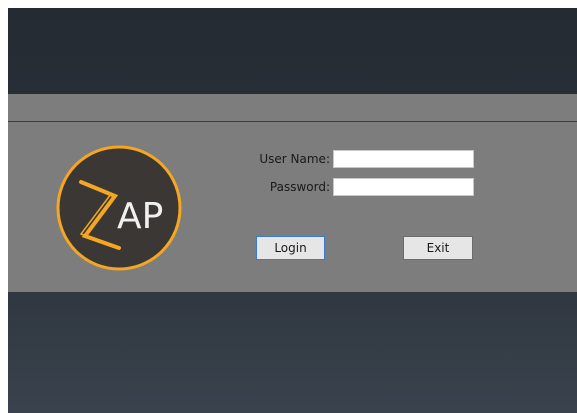 This screenshot has height=413, width=577. Describe the element at coordinates (403, 159) in the screenshot. I see `username-field` at that location.